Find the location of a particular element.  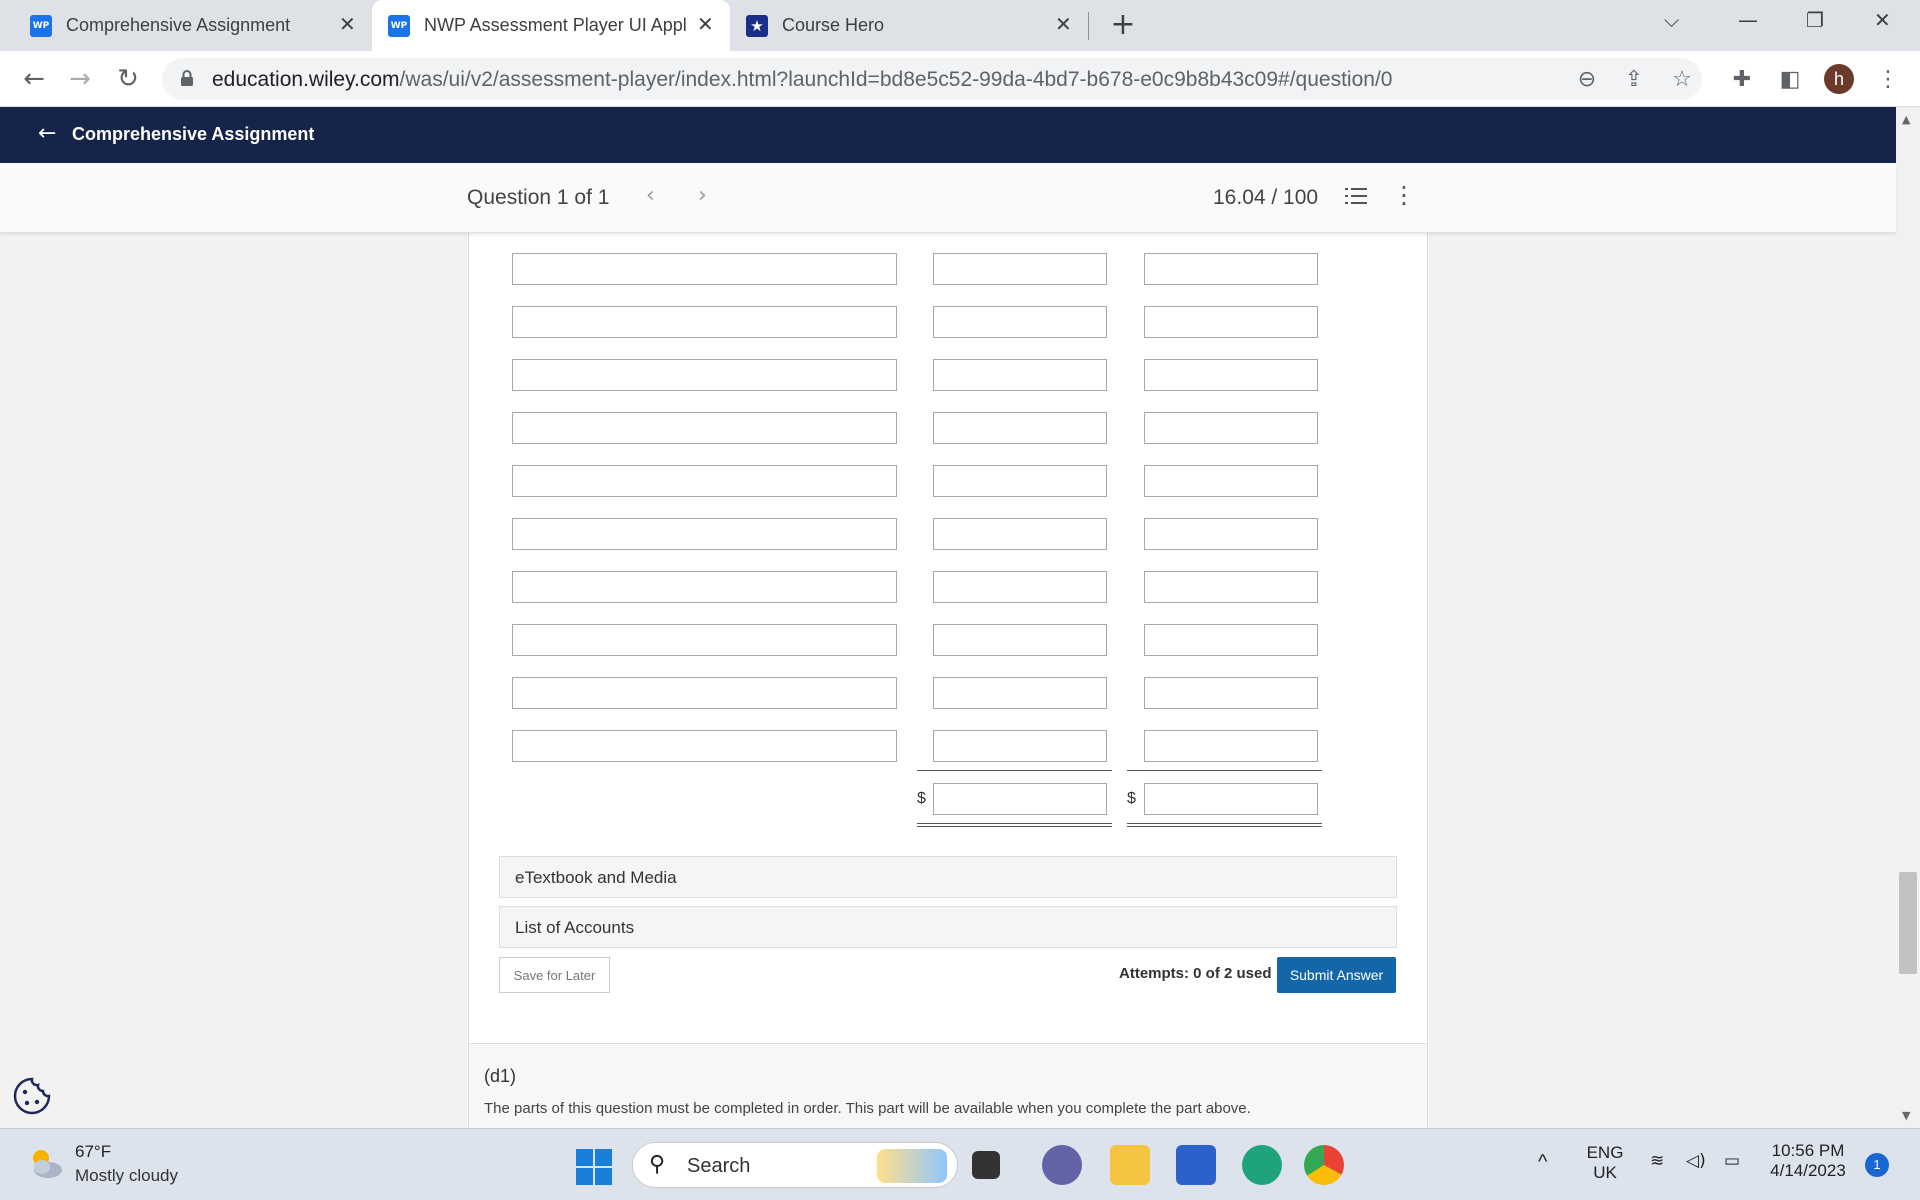

task-view-icon is located at coordinates (986, 1165).